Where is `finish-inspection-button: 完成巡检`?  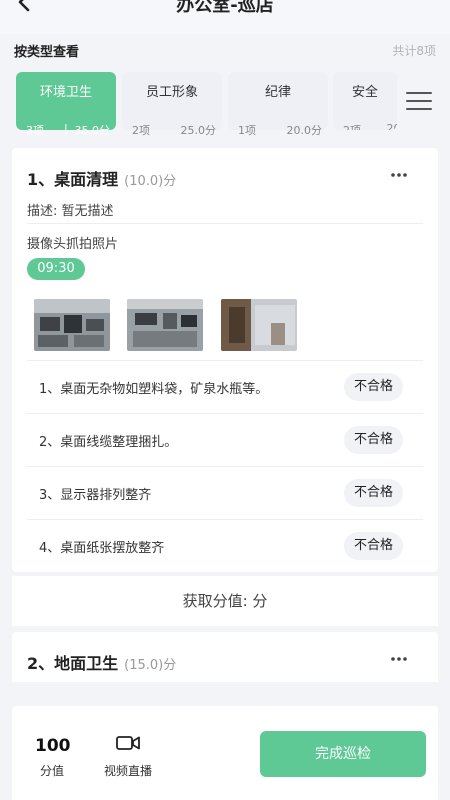
finish-inspection-button: 完成巡检 is located at coordinates (343, 754).